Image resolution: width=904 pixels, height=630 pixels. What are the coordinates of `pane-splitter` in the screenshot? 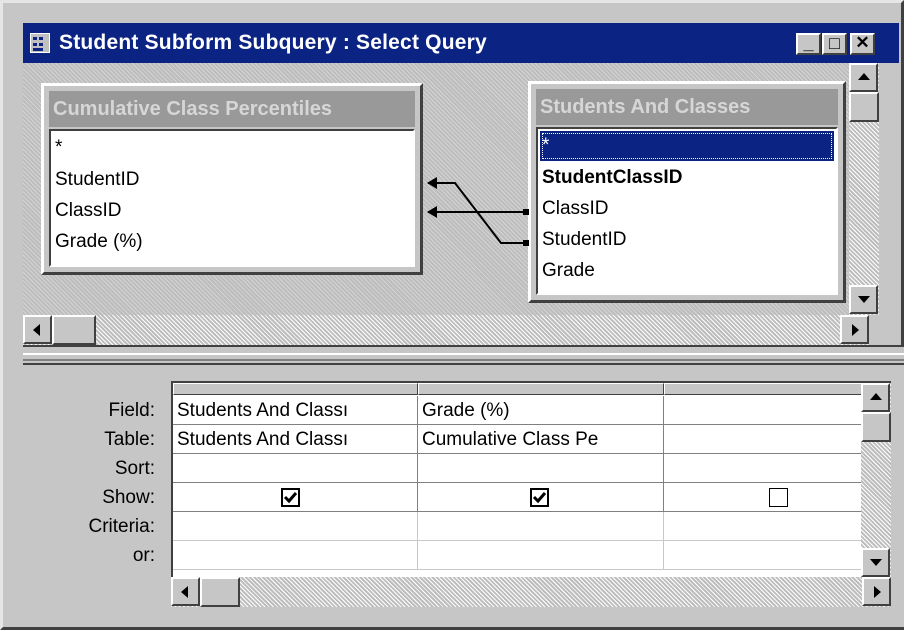 It's located at (463, 355).